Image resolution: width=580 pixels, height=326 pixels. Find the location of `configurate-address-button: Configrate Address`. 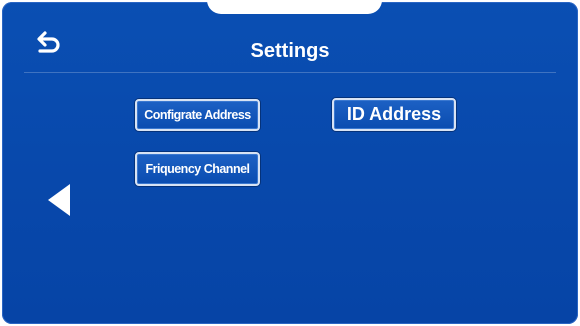

configurate-address-button: Configrate Address is located at coordinates (197, 115).